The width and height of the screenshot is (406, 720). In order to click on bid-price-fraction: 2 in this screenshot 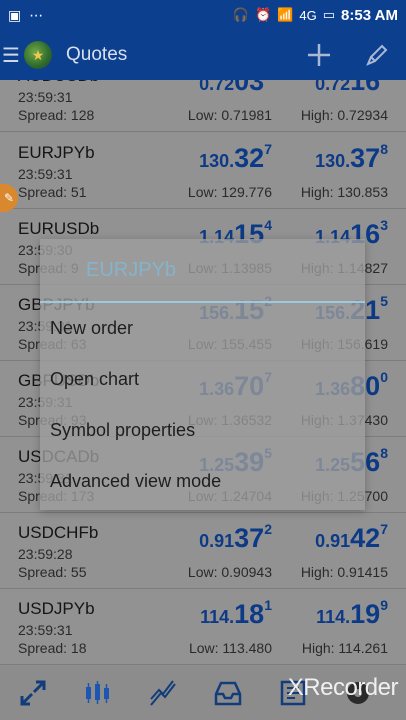, I will do `click(268, 529)`.